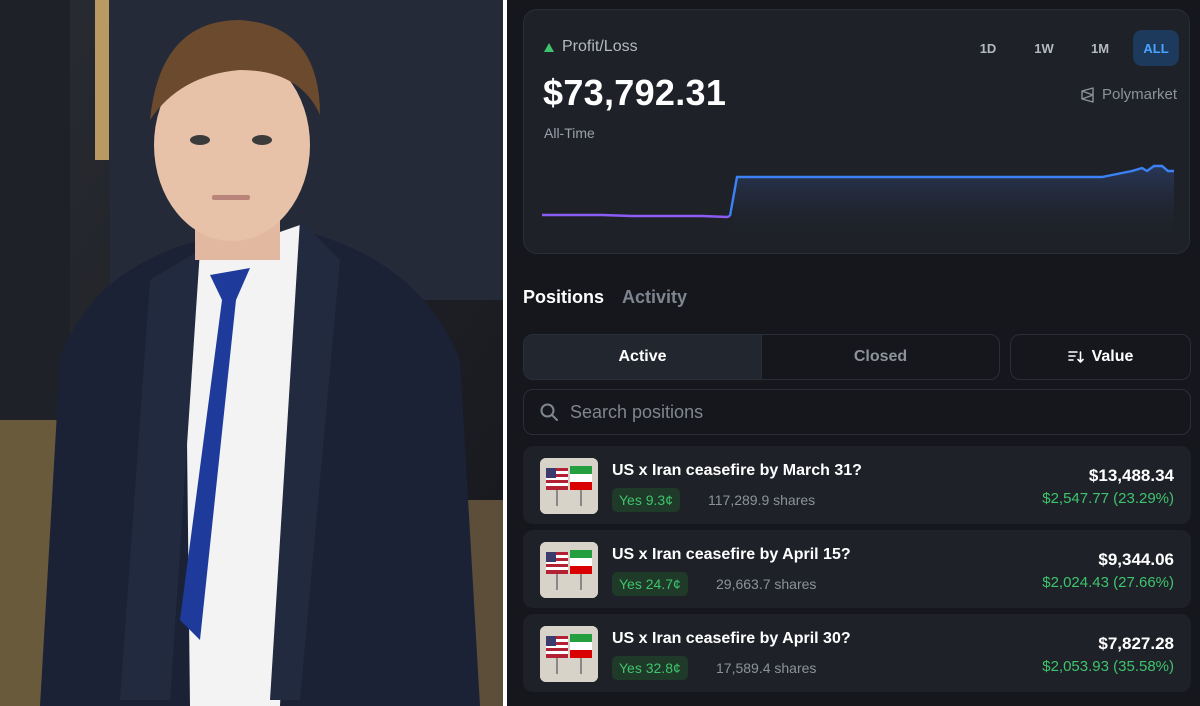  What do you see at coordinates (605, 297) in the screenshot?
I see `positions-tabs: Positions Activity` at bounding box center [605, 297].